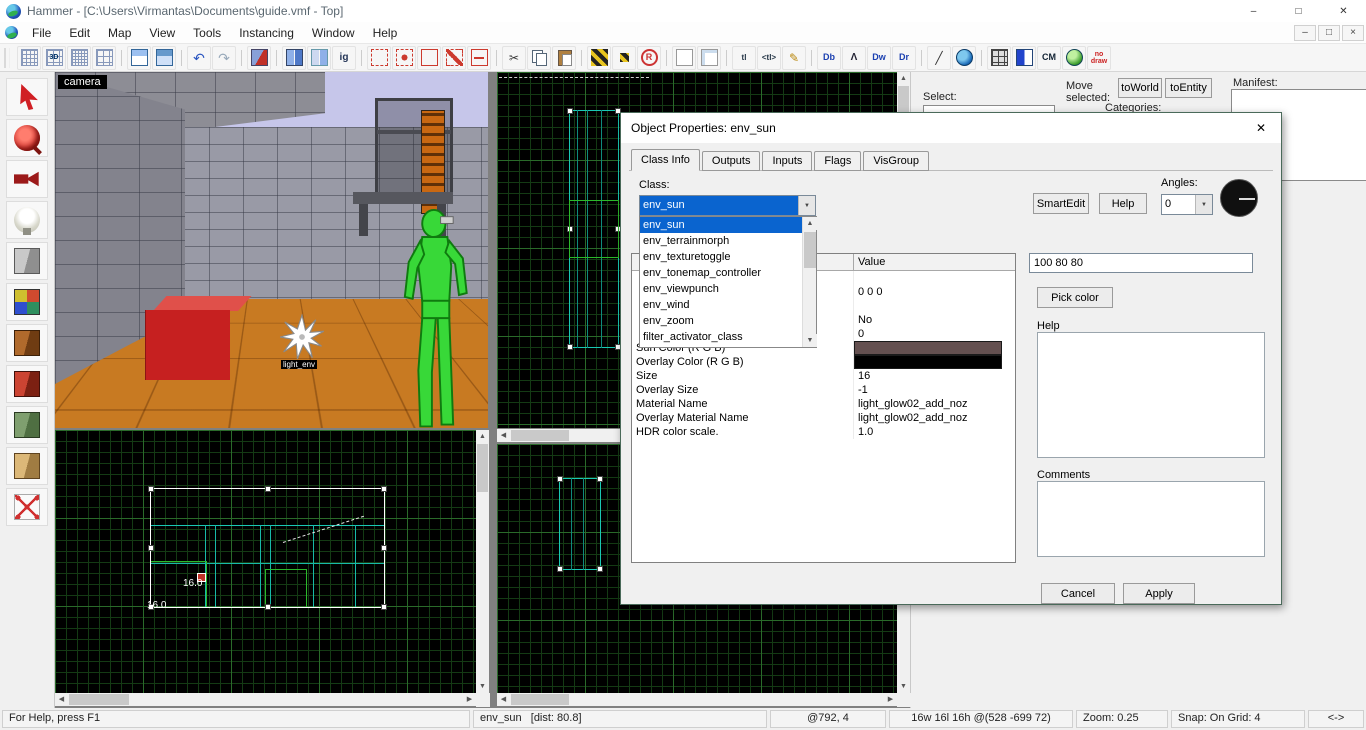  I want to click on menu-view: View, so click(162, 33).